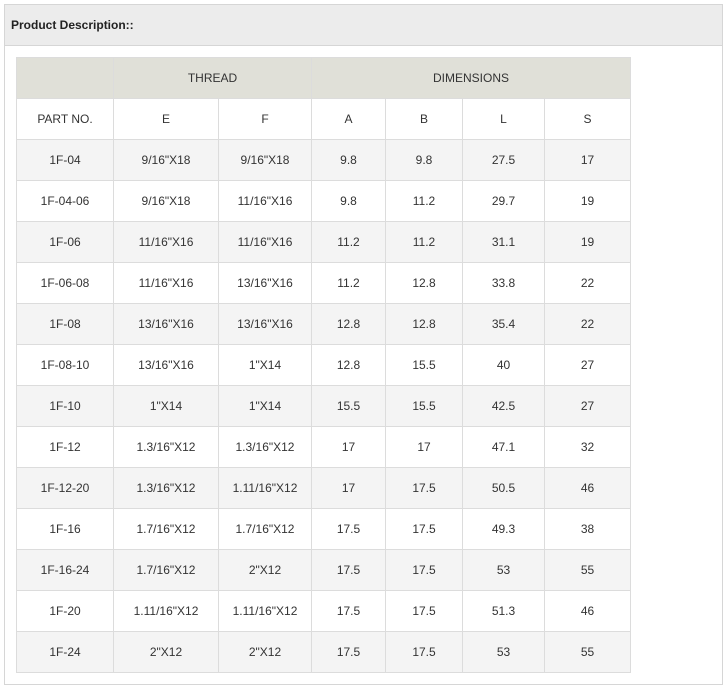 The height and width of the screenshot is (691, 727). Describe the element at coordinates (587, 529) in the screenshot. I see `cell-s: 38` at that location.